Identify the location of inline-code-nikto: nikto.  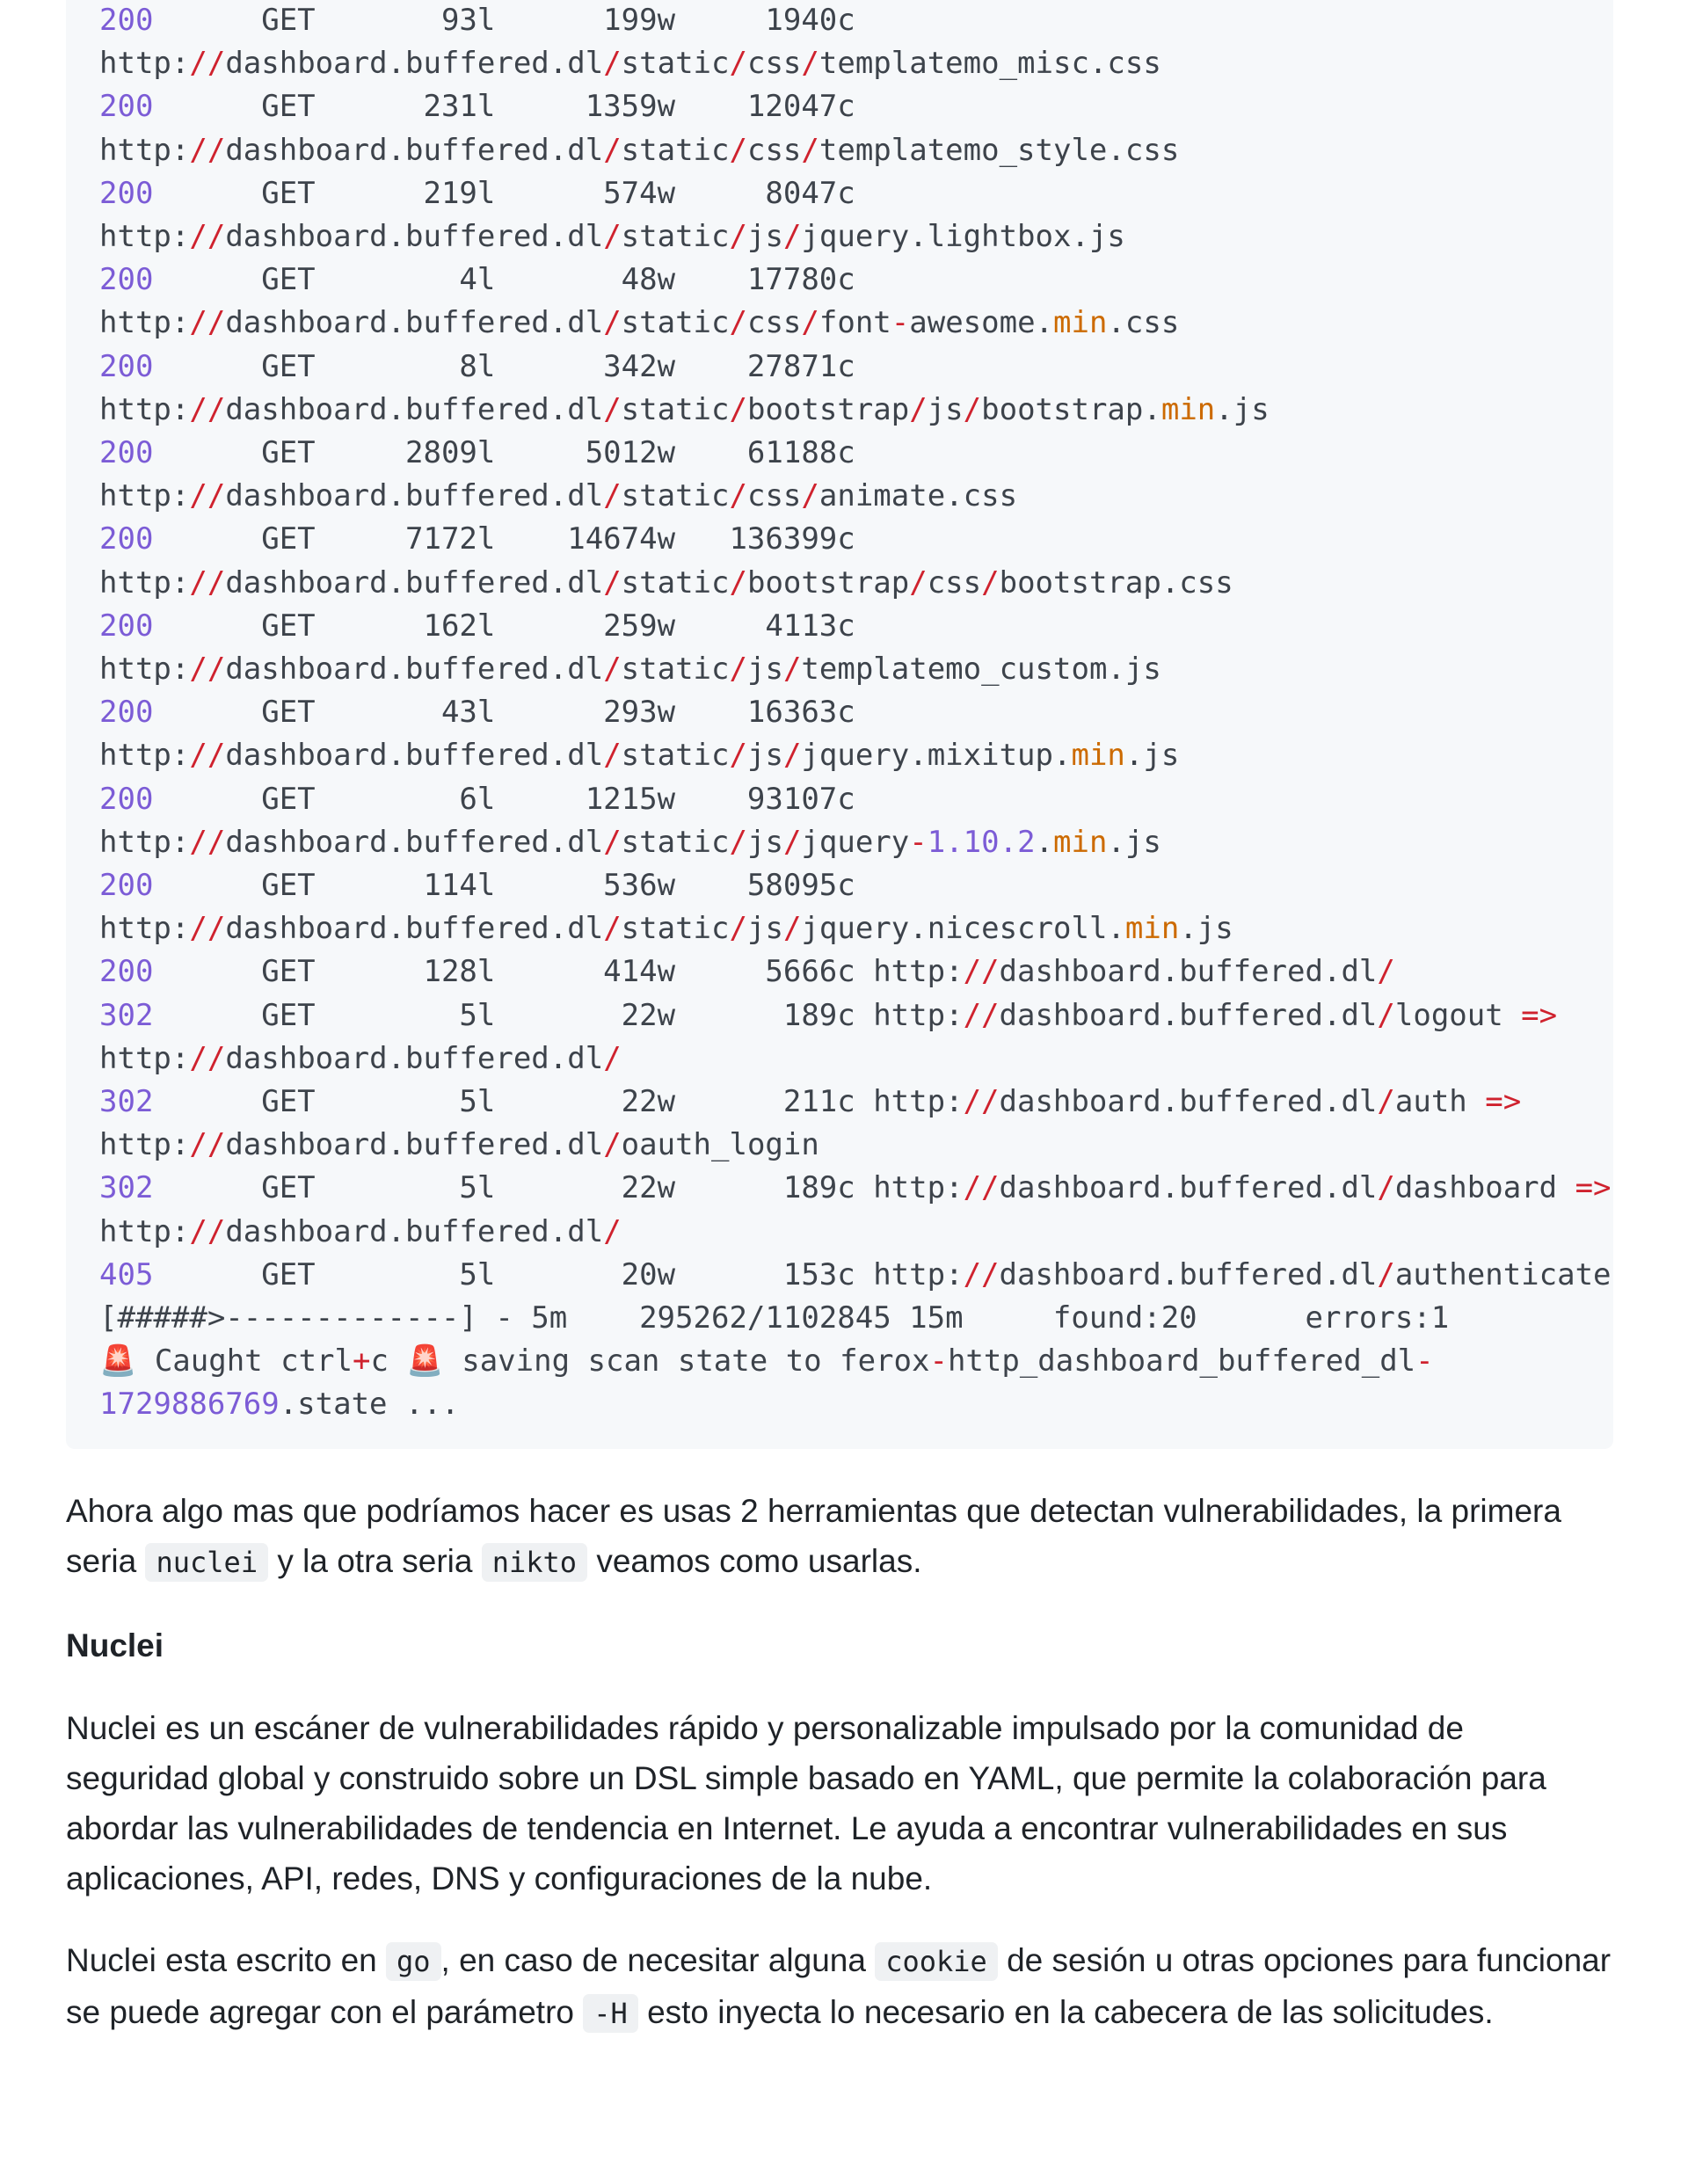
(534, 1562).